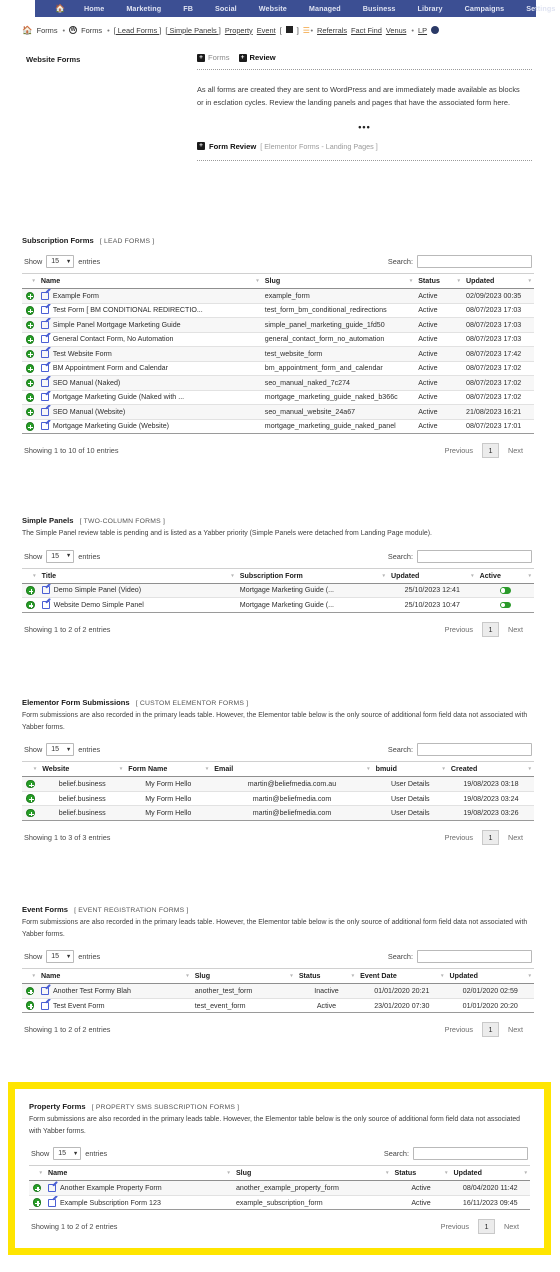 This screenshot has width=560, height=1272. What do you see at coordinates (338, 281) in the screenshot?
I see `col-slug: Slug ▾` at bounding box center [338, 281].